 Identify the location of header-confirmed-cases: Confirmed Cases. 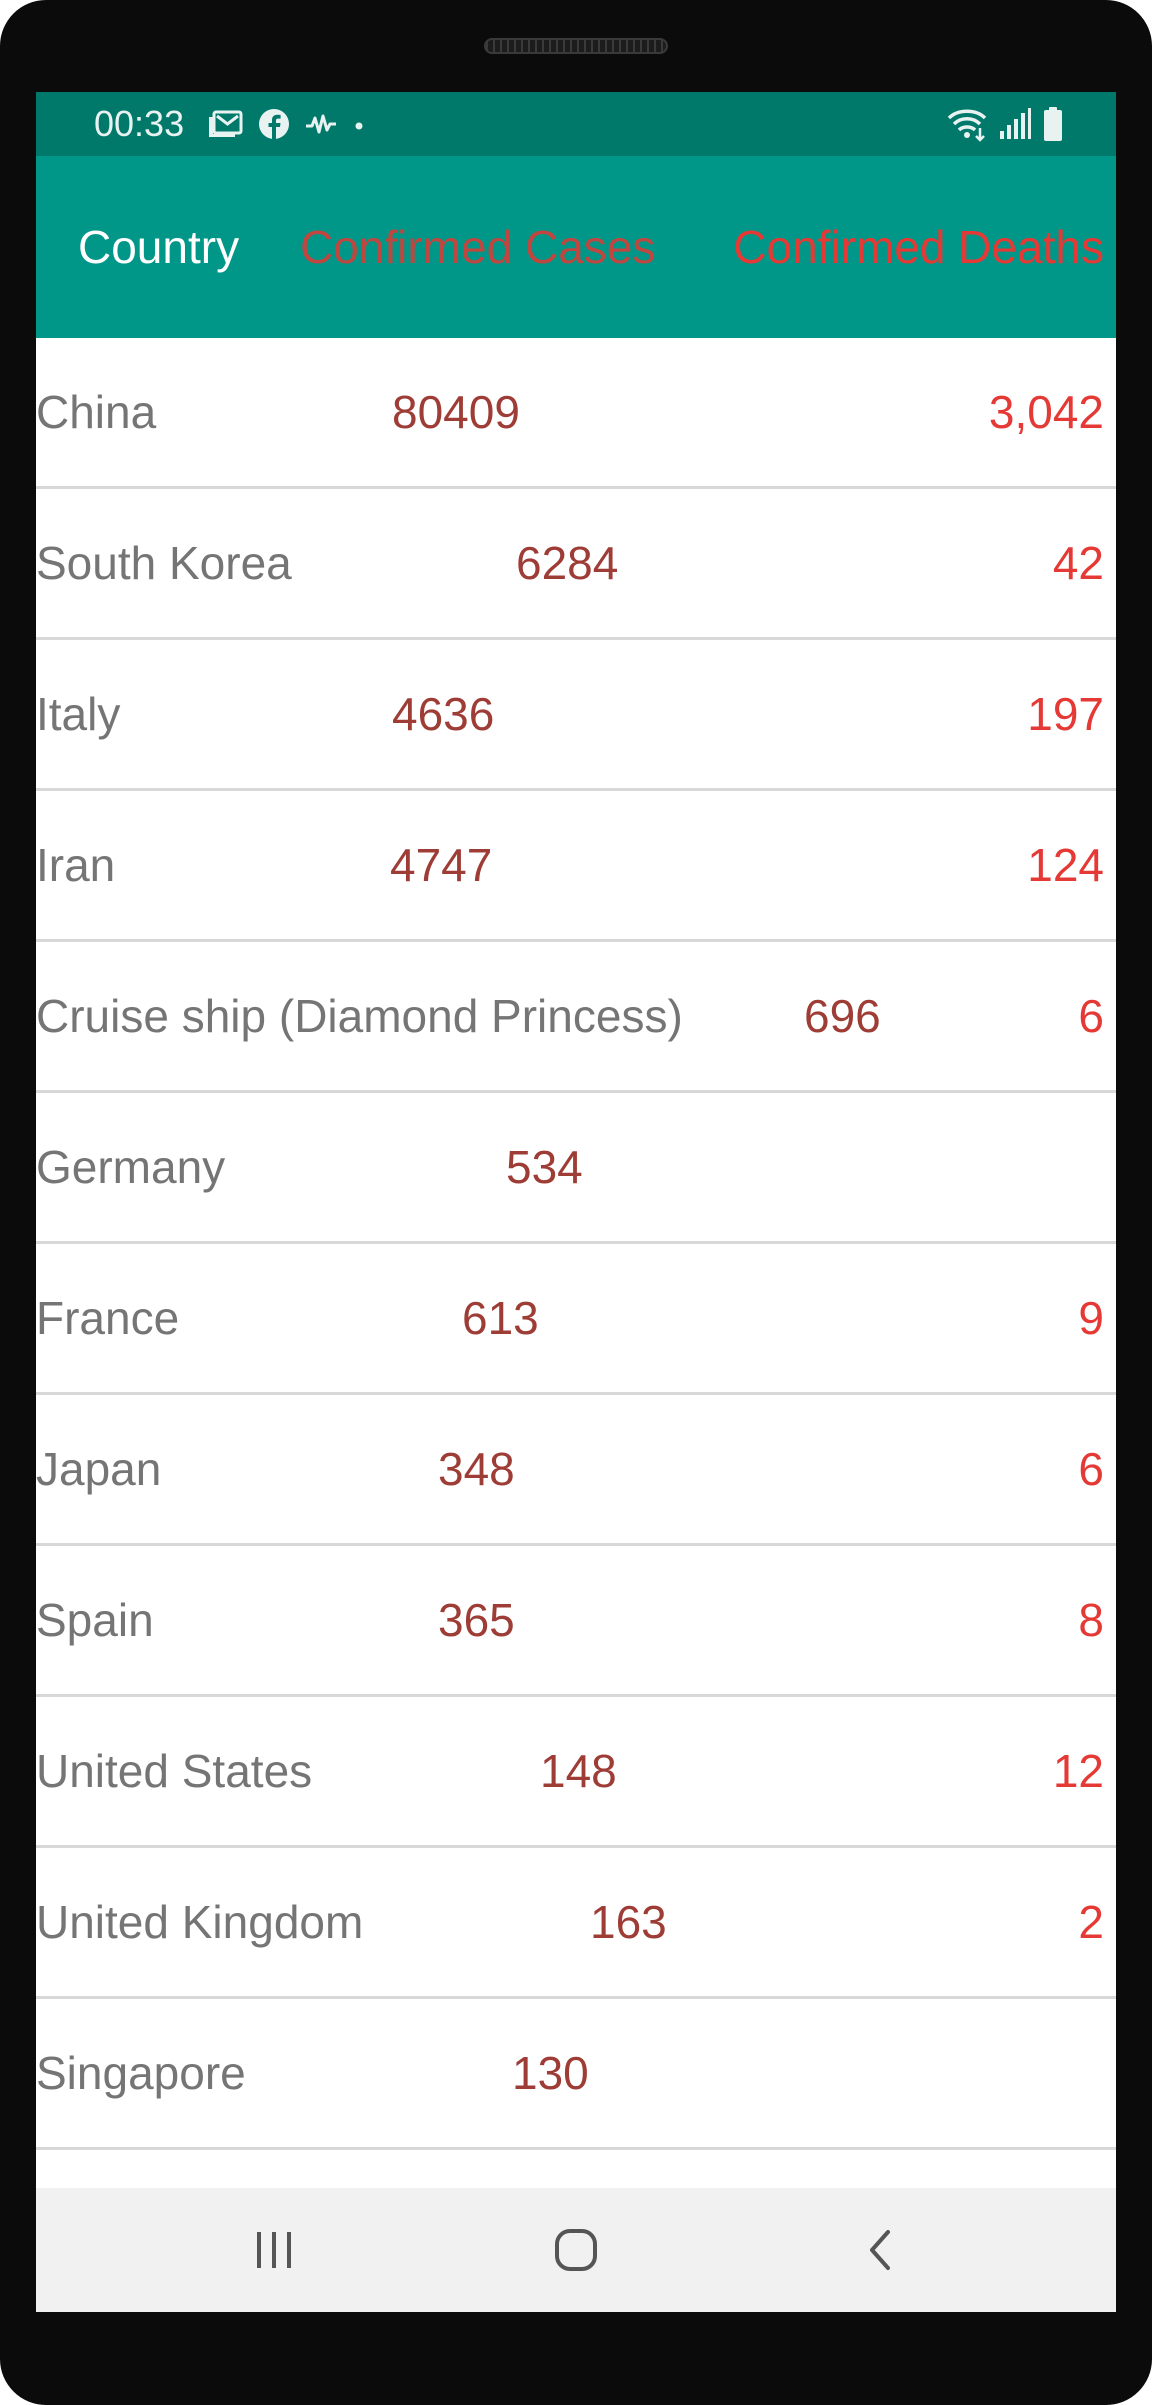
(477, 247).